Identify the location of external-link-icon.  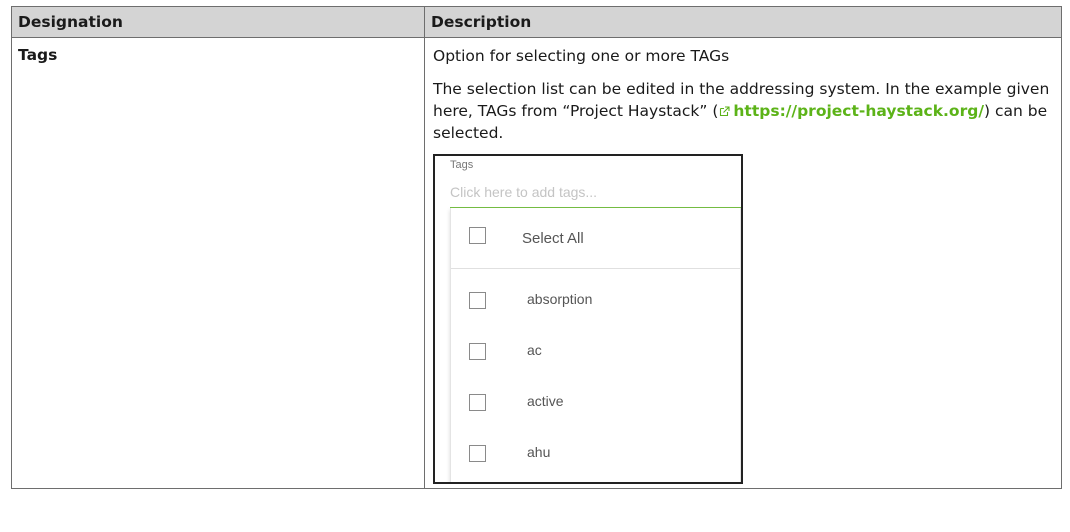
(725, 111).